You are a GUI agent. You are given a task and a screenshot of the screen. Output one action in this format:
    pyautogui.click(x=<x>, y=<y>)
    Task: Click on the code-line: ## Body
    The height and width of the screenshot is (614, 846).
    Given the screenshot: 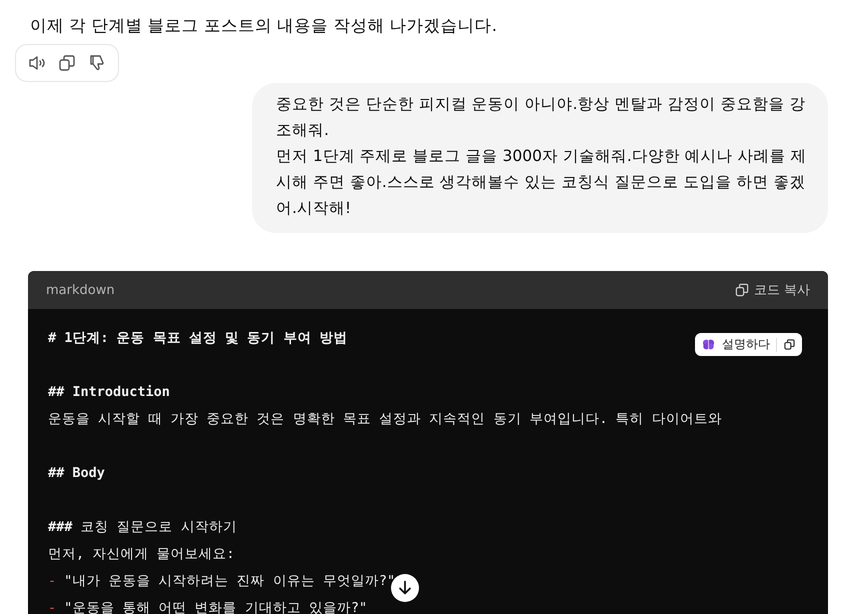 What is the action you would take?
    pyautogui.click(x=76, y=473)
    